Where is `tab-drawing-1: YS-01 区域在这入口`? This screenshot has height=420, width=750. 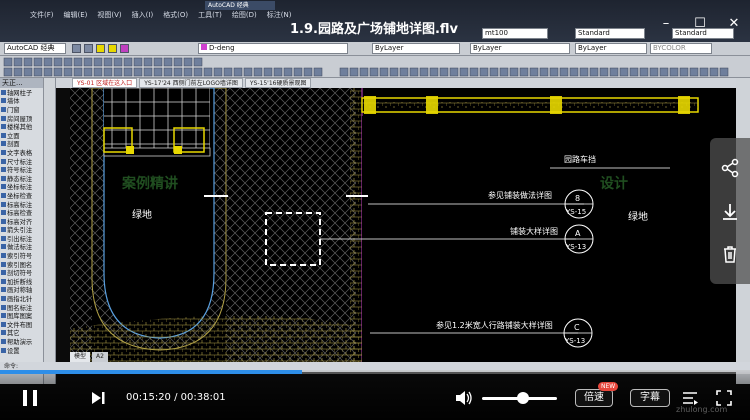
tab-drawing-1: YS-01 区域在这入口 is located at coordinates (105, 83).